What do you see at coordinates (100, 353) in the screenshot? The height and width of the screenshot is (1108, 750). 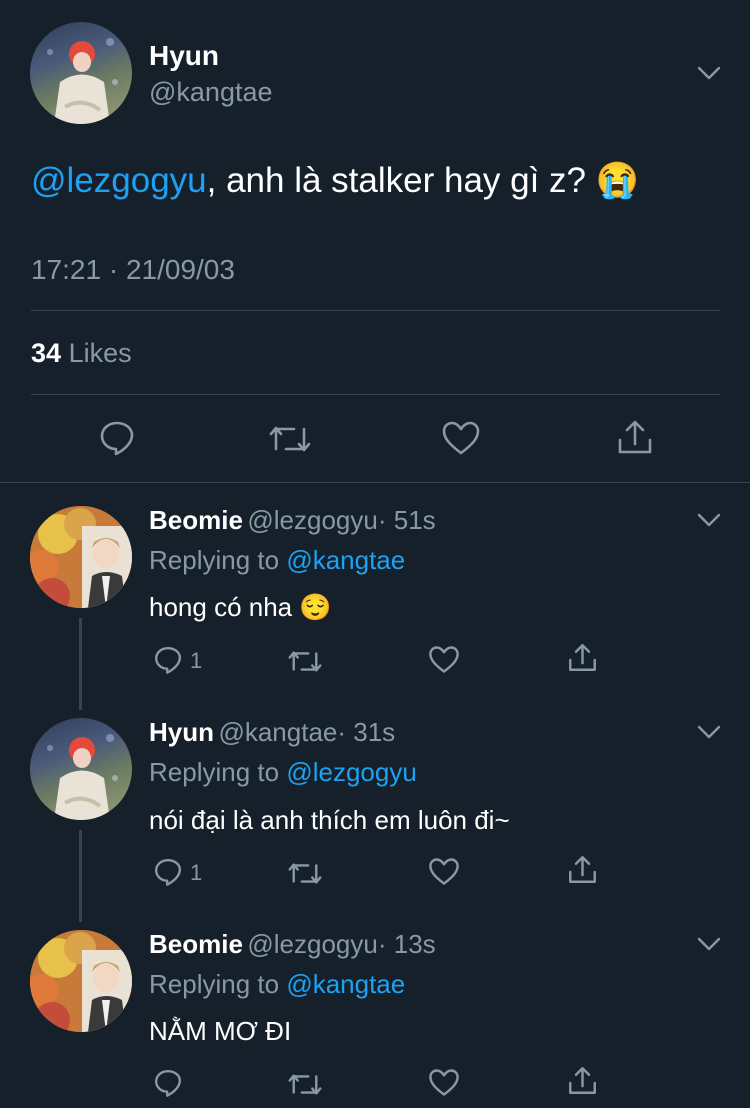 I see `likes-label: Likes` at bounding box center [100, 353].